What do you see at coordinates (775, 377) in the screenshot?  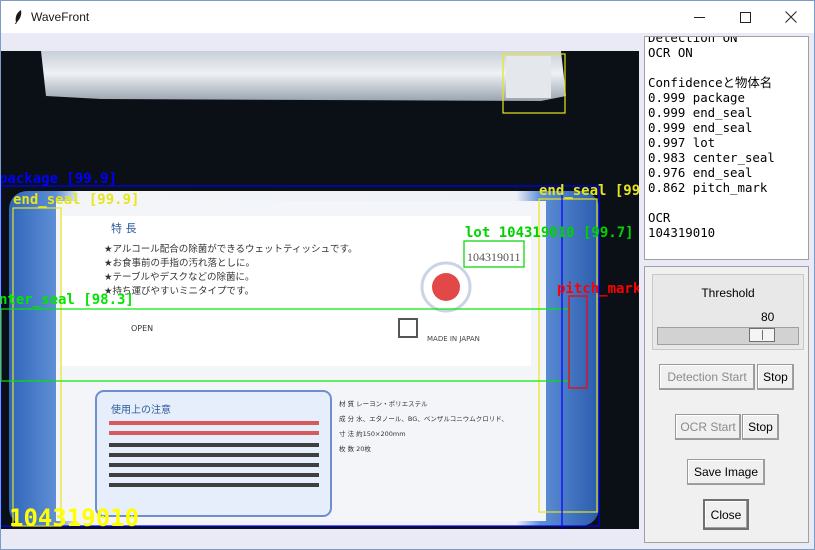 I see `detection-stop-button: Stop` at bounding box center [775, 377].